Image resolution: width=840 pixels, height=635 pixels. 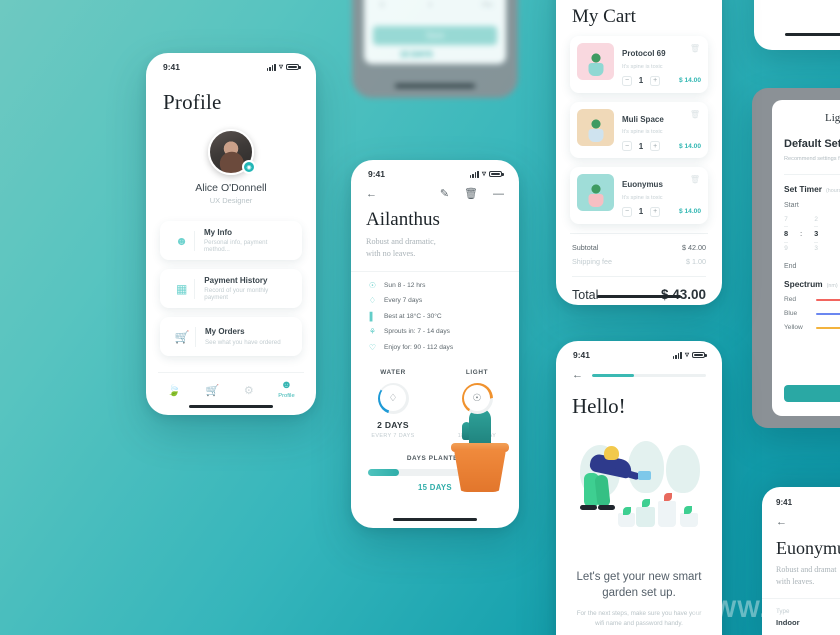 What do you see at coordinates (642, 197) in the screenshot?
I see `item-desc: It's spine is toxic` at bounding box center [642, 197].